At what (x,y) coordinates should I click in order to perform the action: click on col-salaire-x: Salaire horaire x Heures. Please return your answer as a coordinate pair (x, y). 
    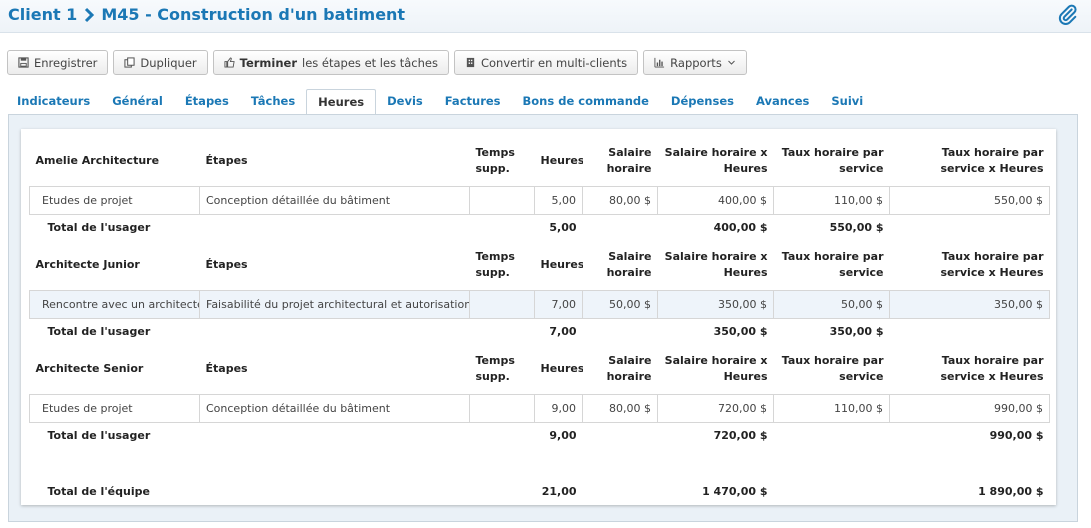
    Looking at the image, I should click on (716, 265).